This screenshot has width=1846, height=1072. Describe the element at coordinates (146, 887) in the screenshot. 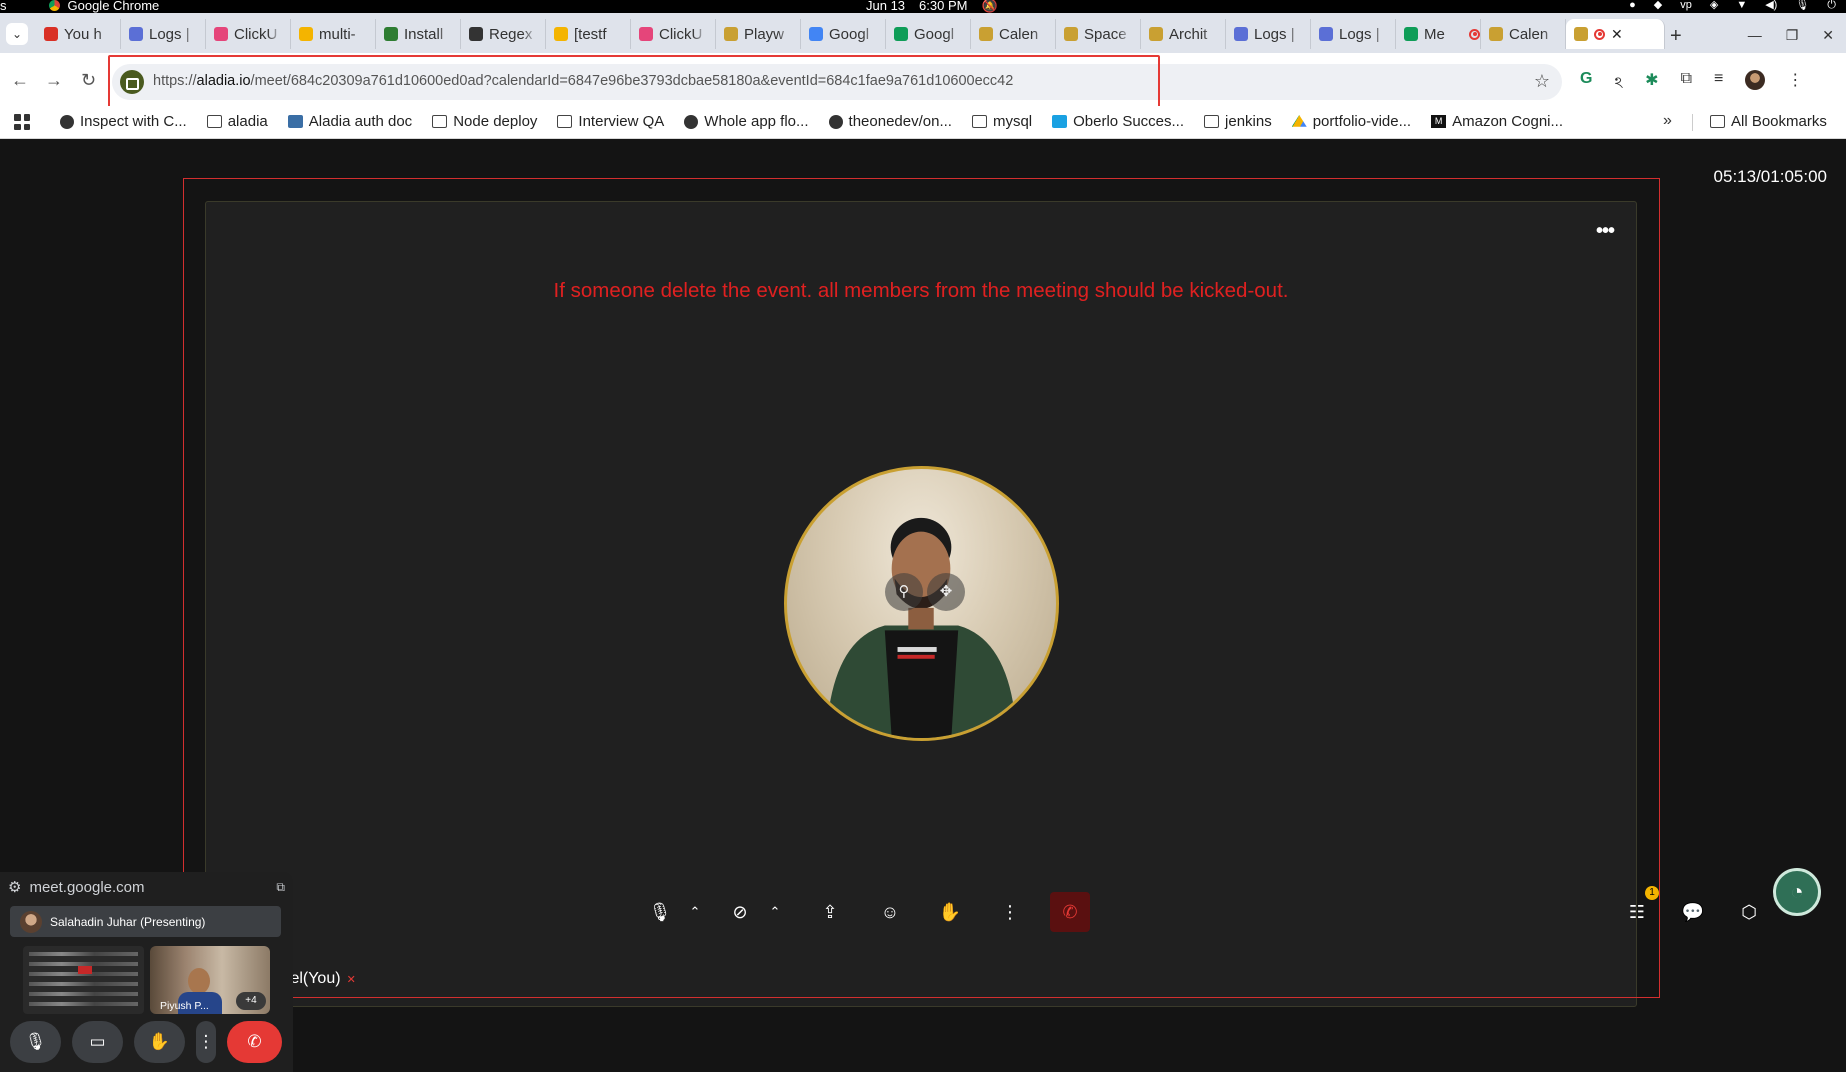

I see `pip-header: ⚙ meet.google.com ⧉` at that location.